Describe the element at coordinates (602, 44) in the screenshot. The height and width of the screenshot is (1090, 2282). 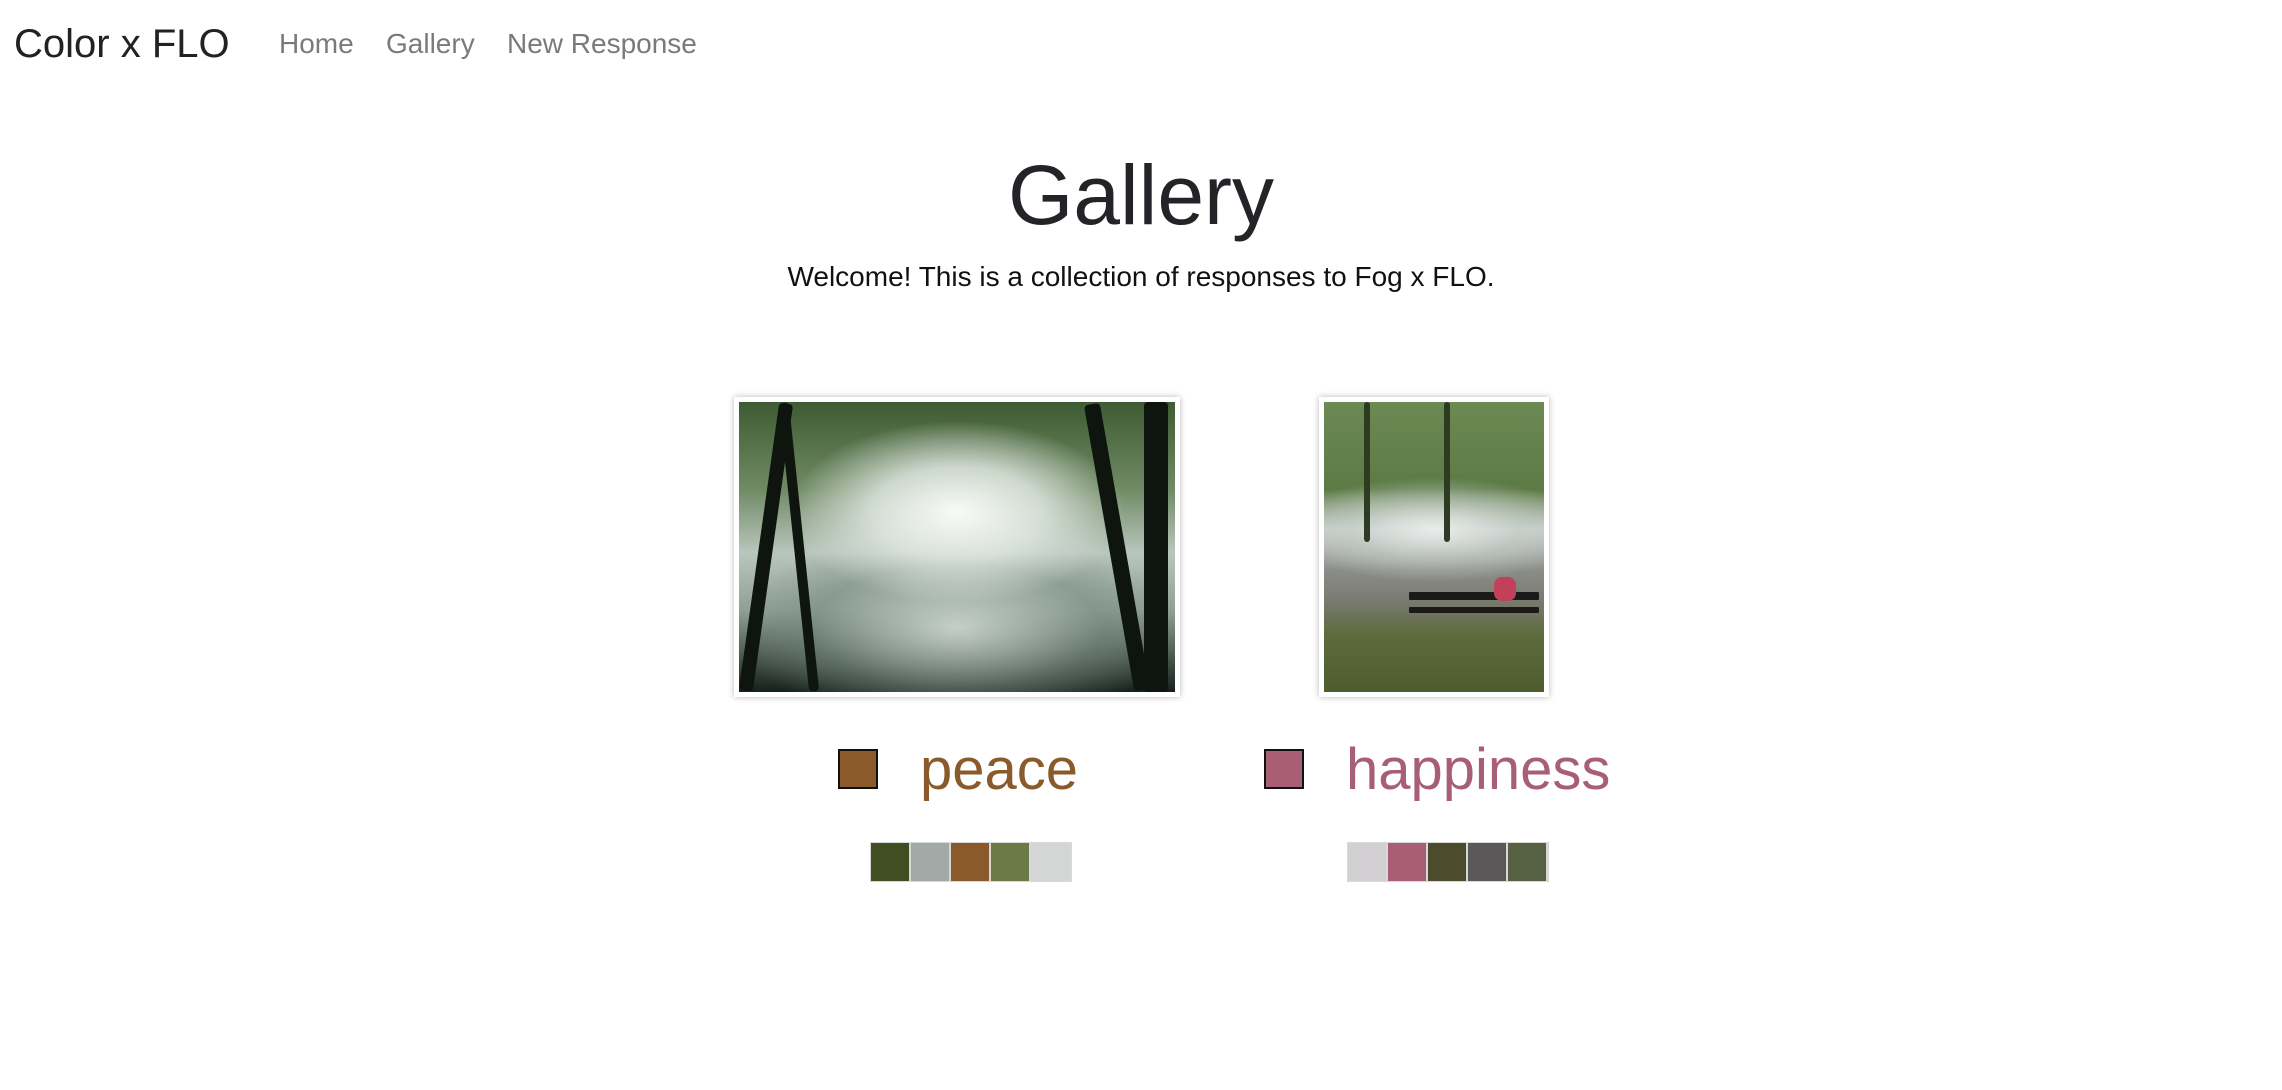
I see `nav-link-new-response: New Response` at that location.